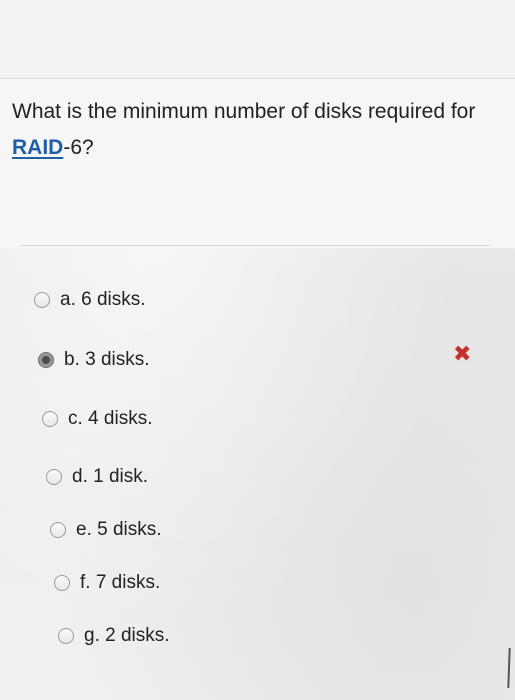  I want to click on radio-button-b-selected, so click(46, 360).